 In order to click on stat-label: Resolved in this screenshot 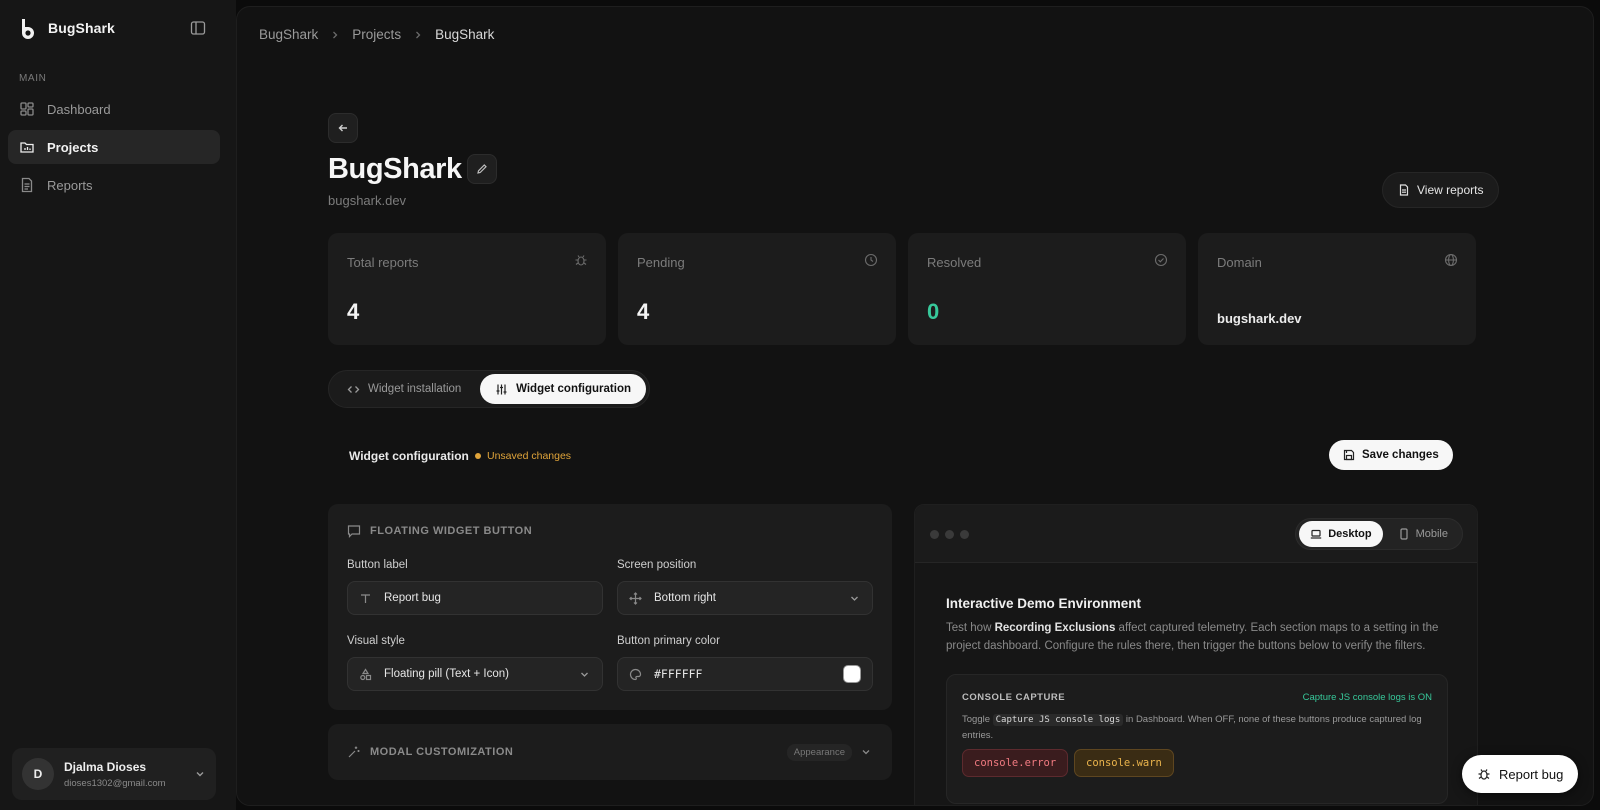, I will do `click(954, 262)`.